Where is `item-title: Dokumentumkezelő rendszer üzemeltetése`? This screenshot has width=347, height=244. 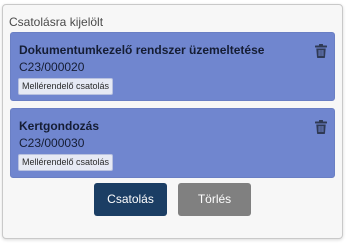 item-title: Dokumentumkezelő rendszer üzemeltetése is located at coordinates (142, 50).